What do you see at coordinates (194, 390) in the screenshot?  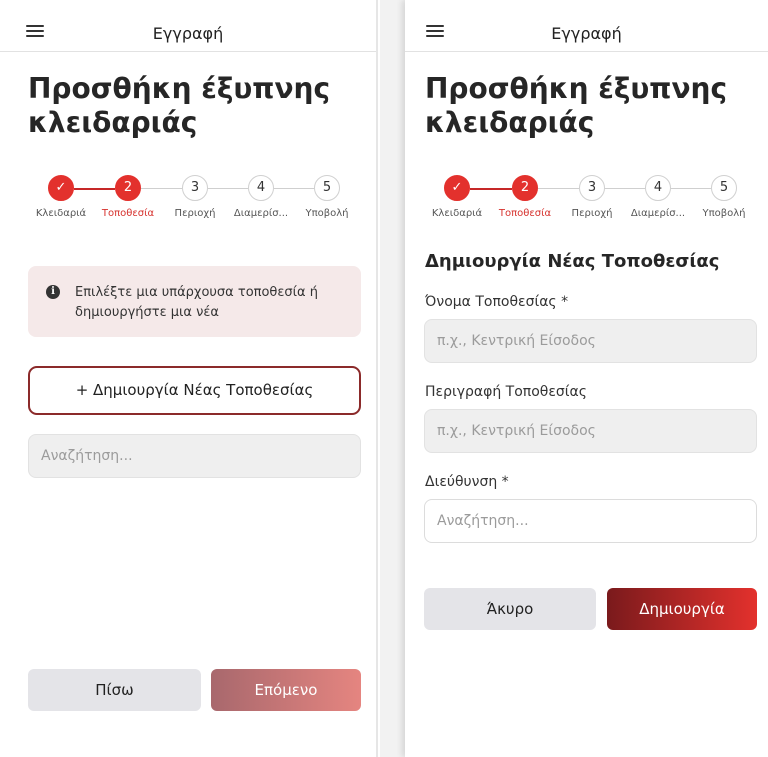 I see `create-new-location-button: + Δημιουργία Νέας Τοποθεσίας` at bounding box center [194, 390].